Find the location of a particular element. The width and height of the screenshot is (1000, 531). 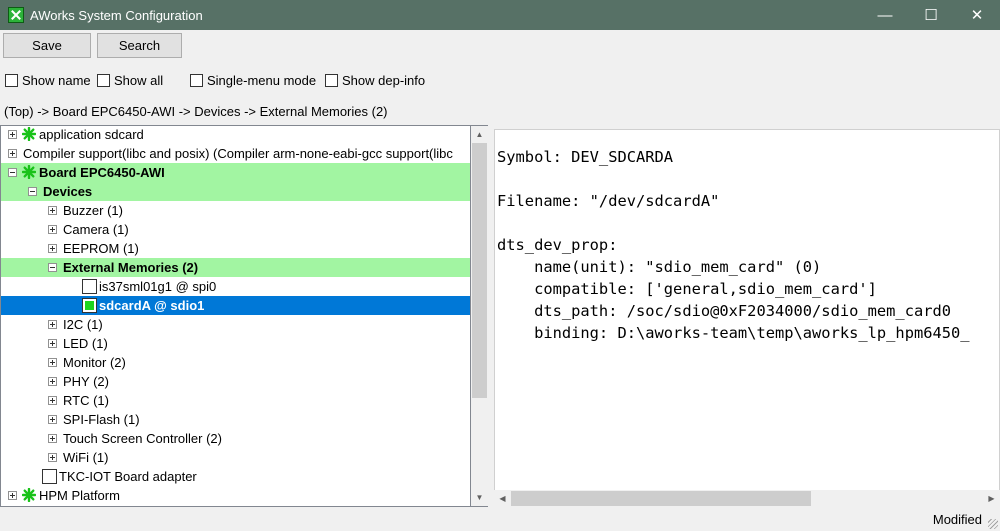

tree-row: WiFi (1) is located at coordinates (235, 457).